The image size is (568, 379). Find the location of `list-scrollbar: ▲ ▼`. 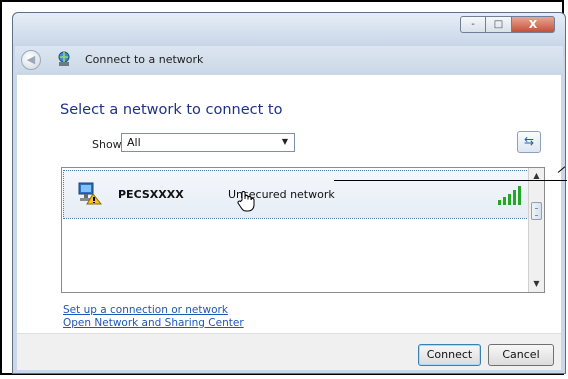

list-scrollbar: ▲ ▼ is located at coordinates (536, 230).